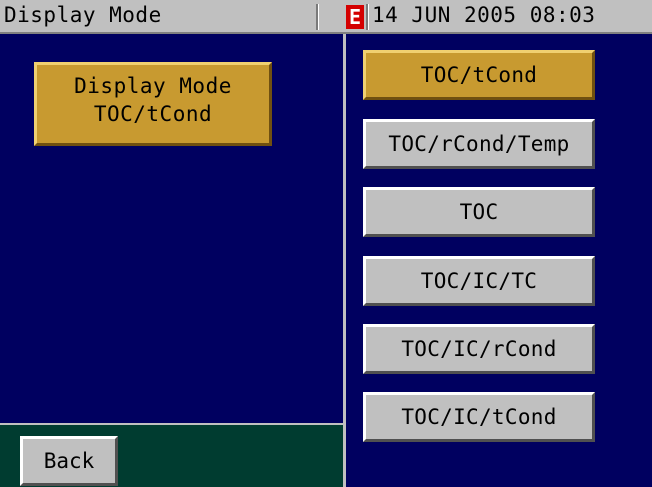 This screenshot has width=652, height=487. Describe the element at coordinates (83, 15) in the screenshot. I see `page-title: Display Mode` at that location.